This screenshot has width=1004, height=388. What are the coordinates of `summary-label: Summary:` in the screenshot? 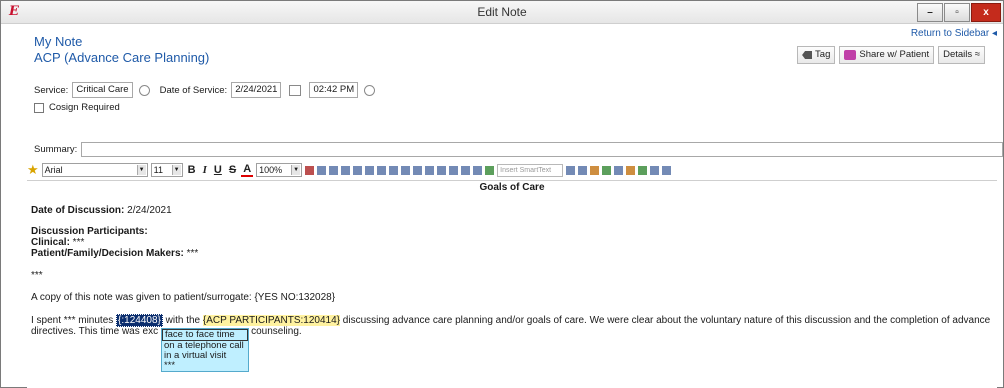 It's located at (56, 149).